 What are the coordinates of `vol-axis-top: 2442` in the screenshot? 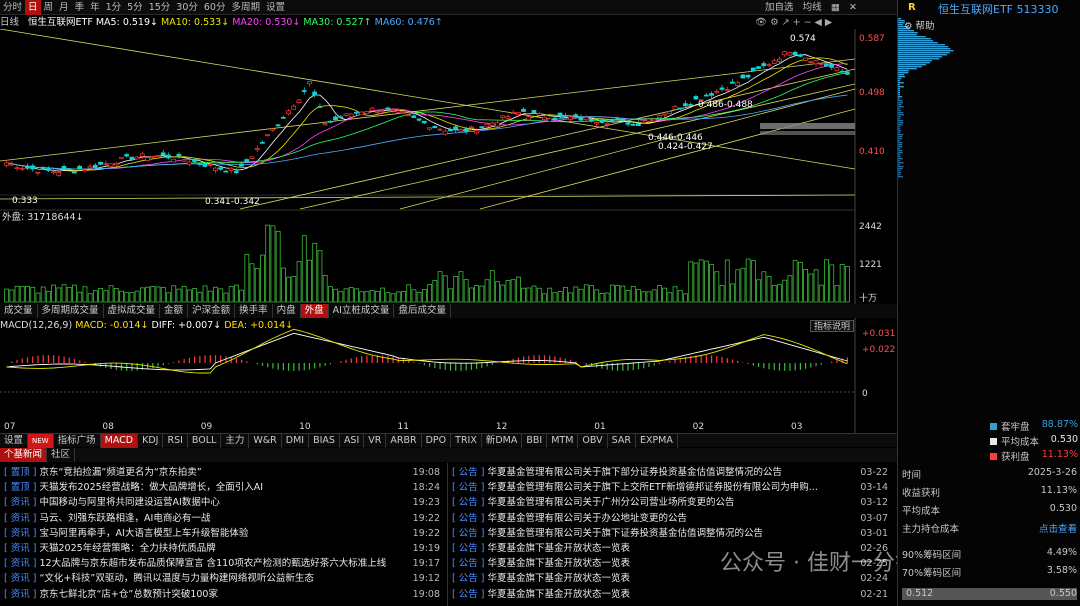 It's located at (870, 227).